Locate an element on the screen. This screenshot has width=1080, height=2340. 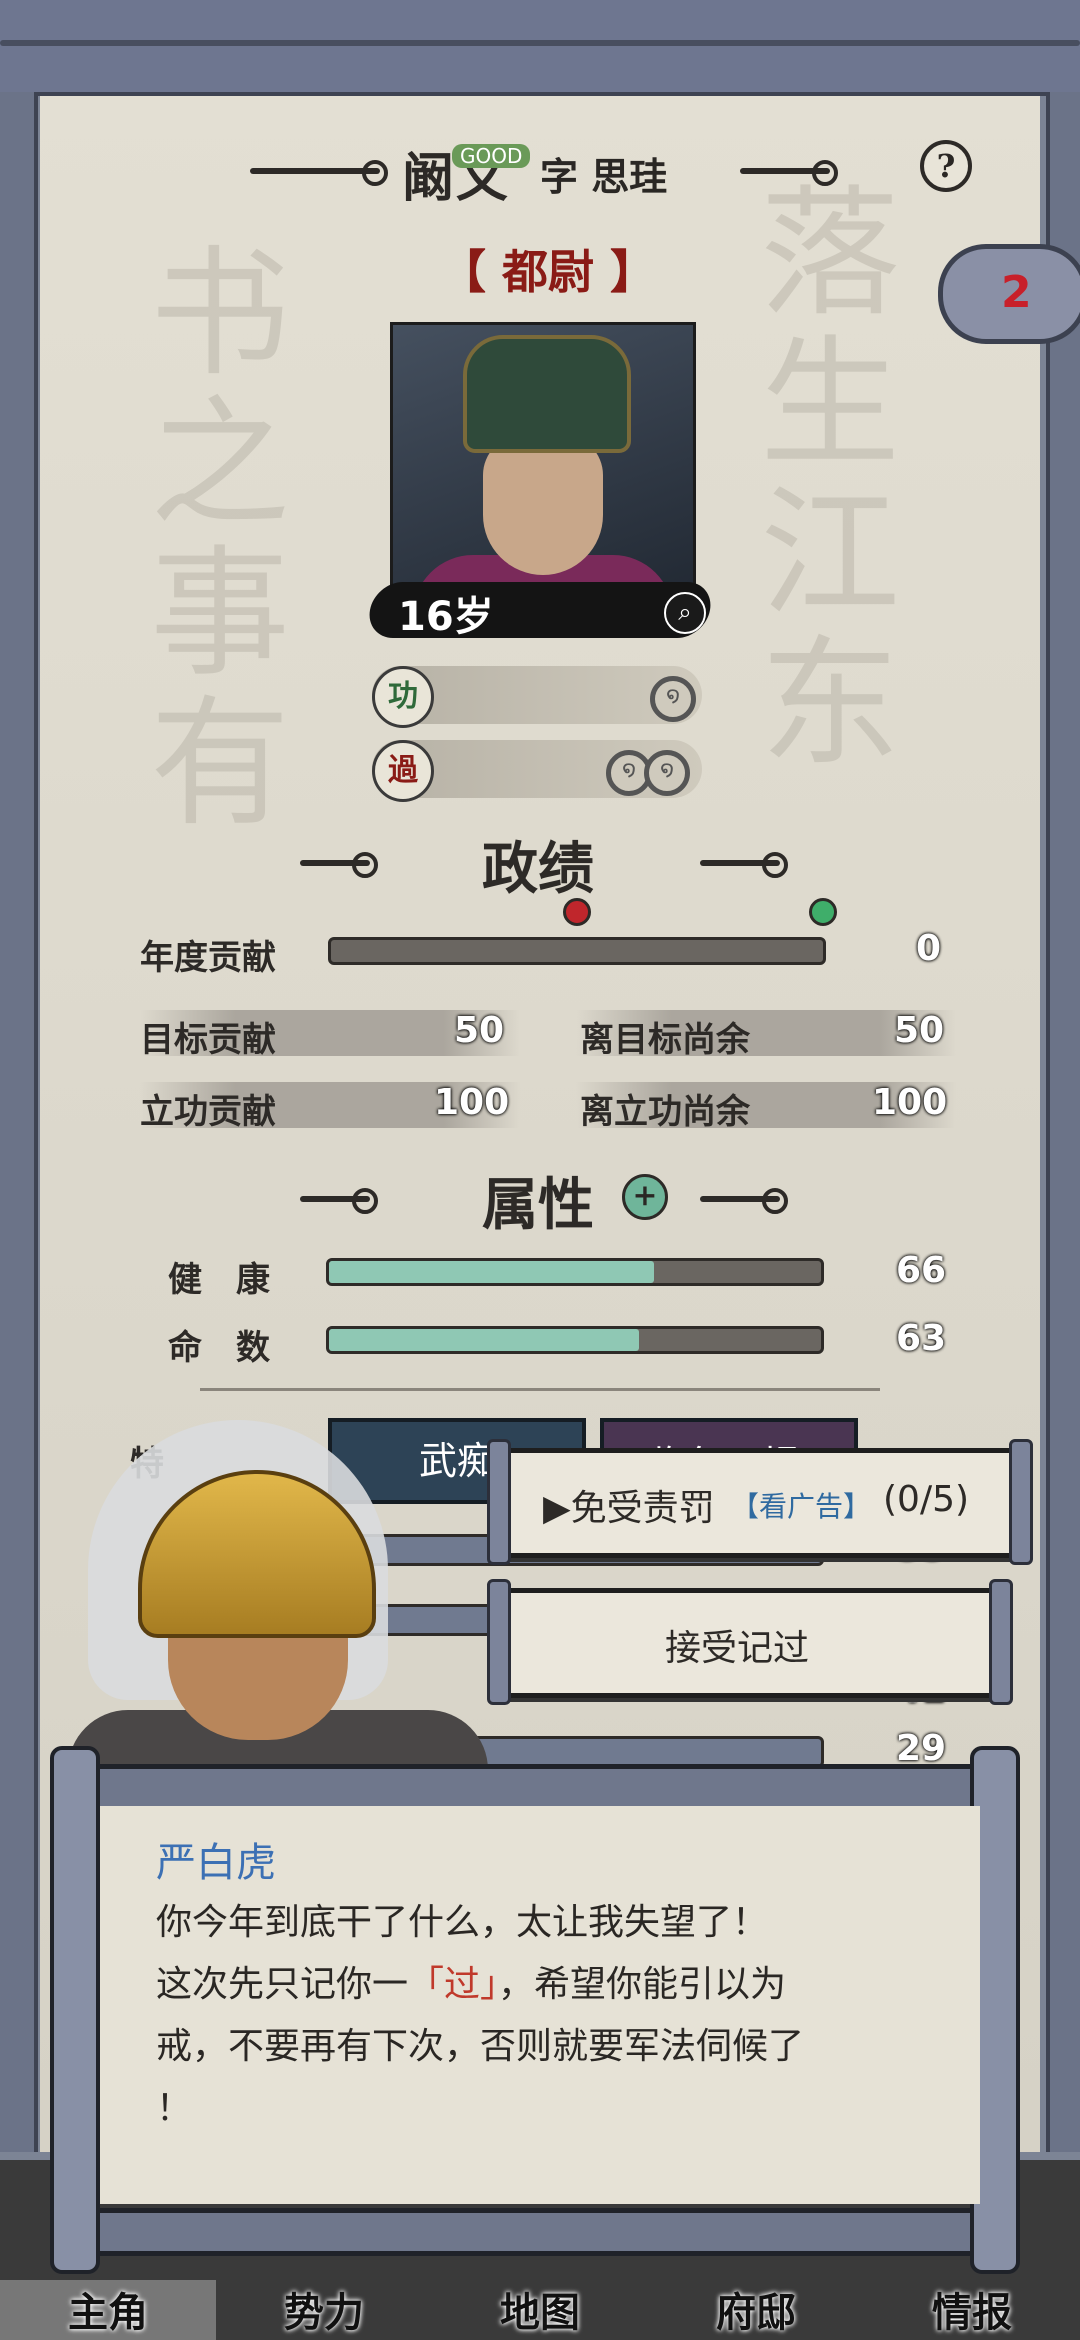
accept-demerit-option: 接受记过 is located at coordinates (750, 1642).